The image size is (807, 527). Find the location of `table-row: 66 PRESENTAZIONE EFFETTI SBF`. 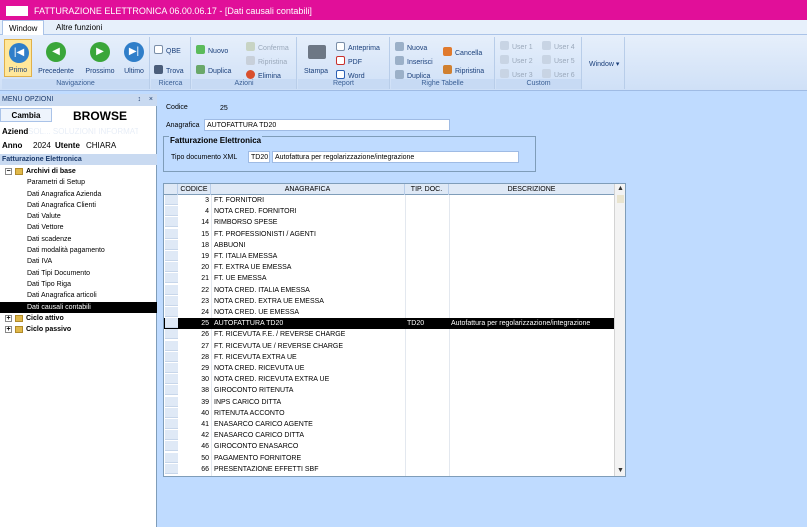

table-row: 66 PRESENTAZIONE EFFETTI SBF is located at coordinates (389, 469).